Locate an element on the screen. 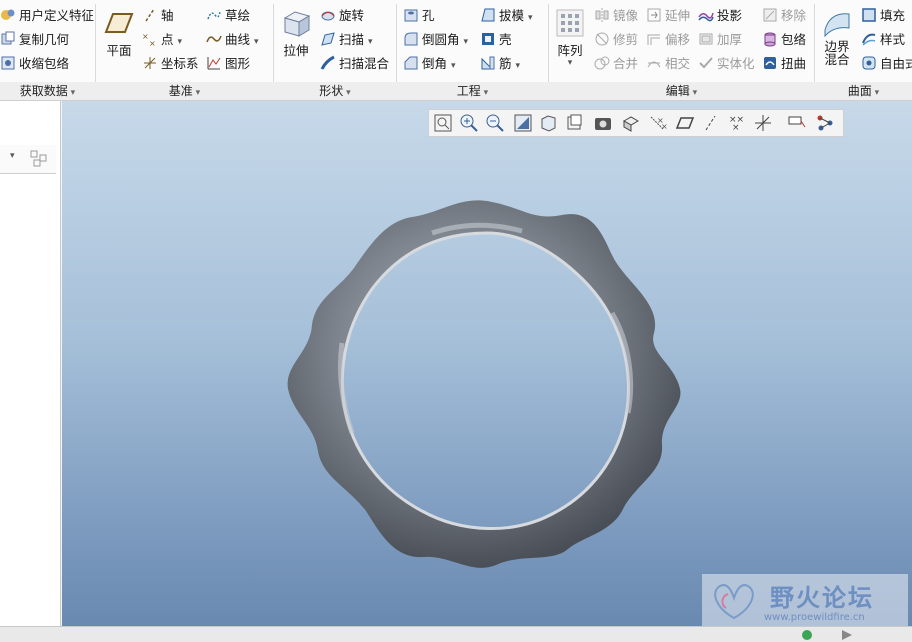 This screenshot has height=642, width=912. draft-icon is located at coordinates (488, 15).